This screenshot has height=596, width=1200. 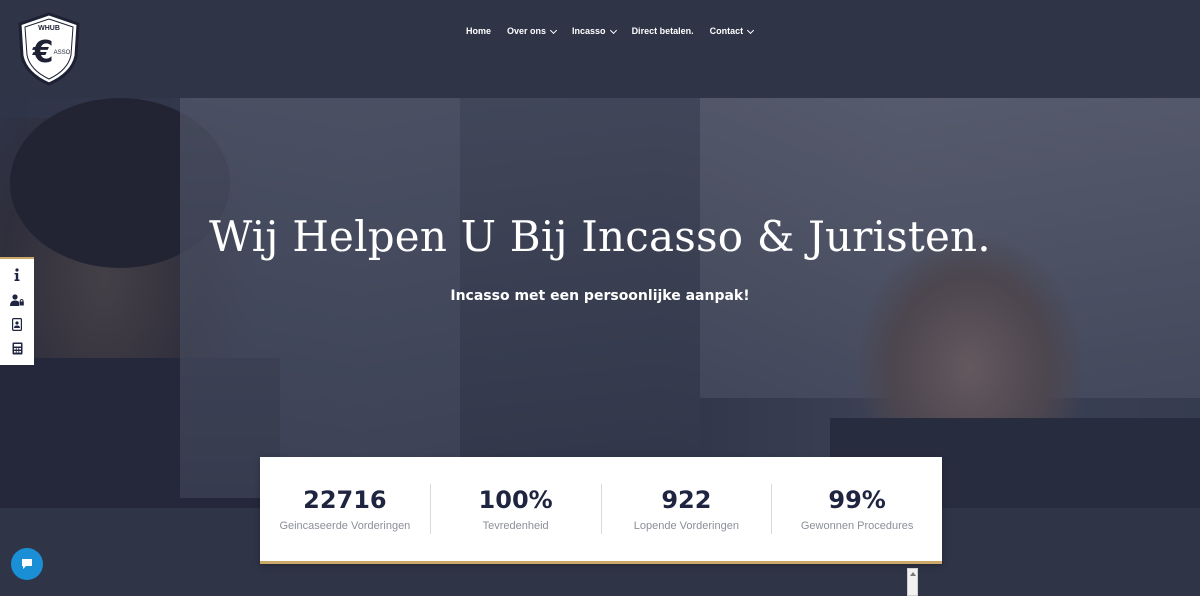 What do you see at coordinates (663, 31) in the screenshot?
I see `nav-item-direct-betalen: Direct betalen.` at bounding box center [663, 31].